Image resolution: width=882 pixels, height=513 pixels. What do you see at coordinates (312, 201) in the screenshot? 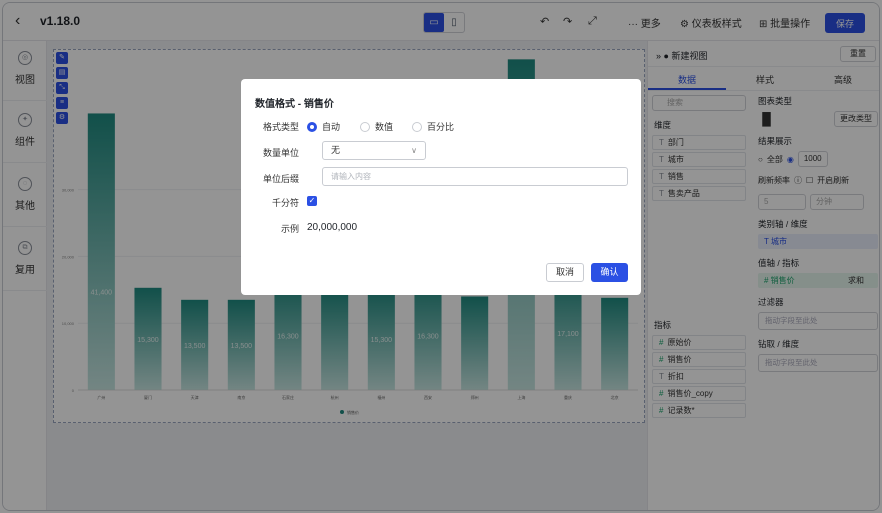
I see `thousands-checkbox: ✓` at bounding box center [312, 201].